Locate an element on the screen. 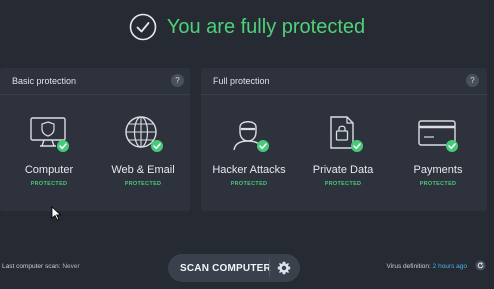  tile-hacker-attacks: Hacker Attacks PROTECTED is located at coordinates (249, 149).